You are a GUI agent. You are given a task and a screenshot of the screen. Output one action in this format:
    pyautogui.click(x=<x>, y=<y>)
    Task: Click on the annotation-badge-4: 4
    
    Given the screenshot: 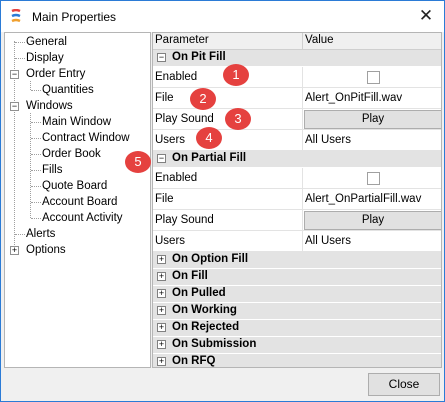 What is the action you would take?
    pyautogui.click(x=209, y=138)
    